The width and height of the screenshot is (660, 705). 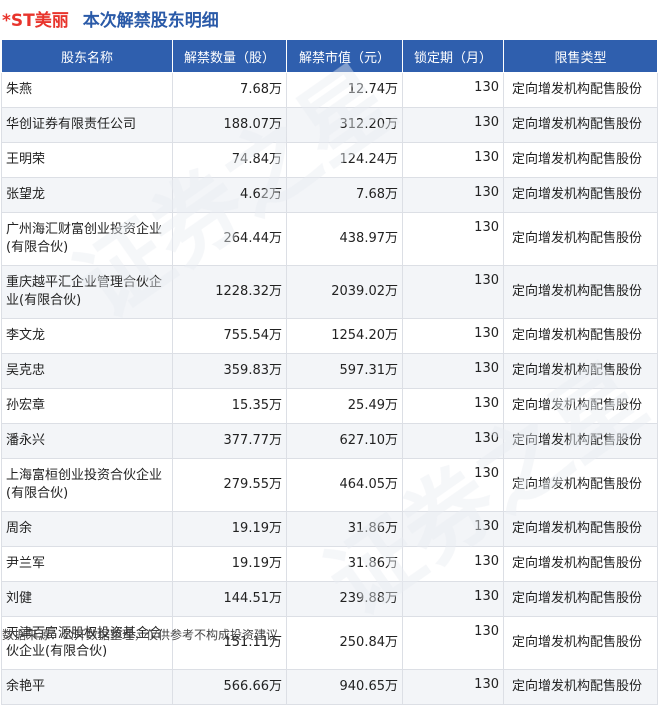 I want to click on cell-value: 2039.02万, so click(x=344, y=292).